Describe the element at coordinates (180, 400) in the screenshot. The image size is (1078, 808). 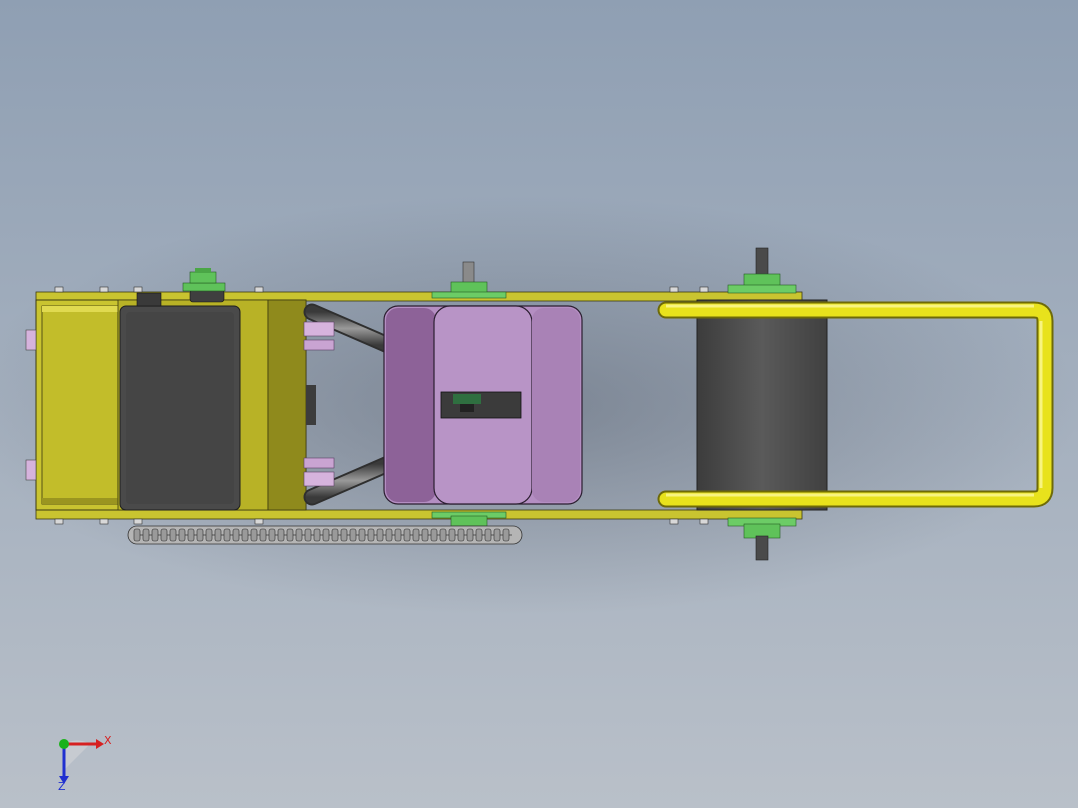
I see `engine-block` at that location.